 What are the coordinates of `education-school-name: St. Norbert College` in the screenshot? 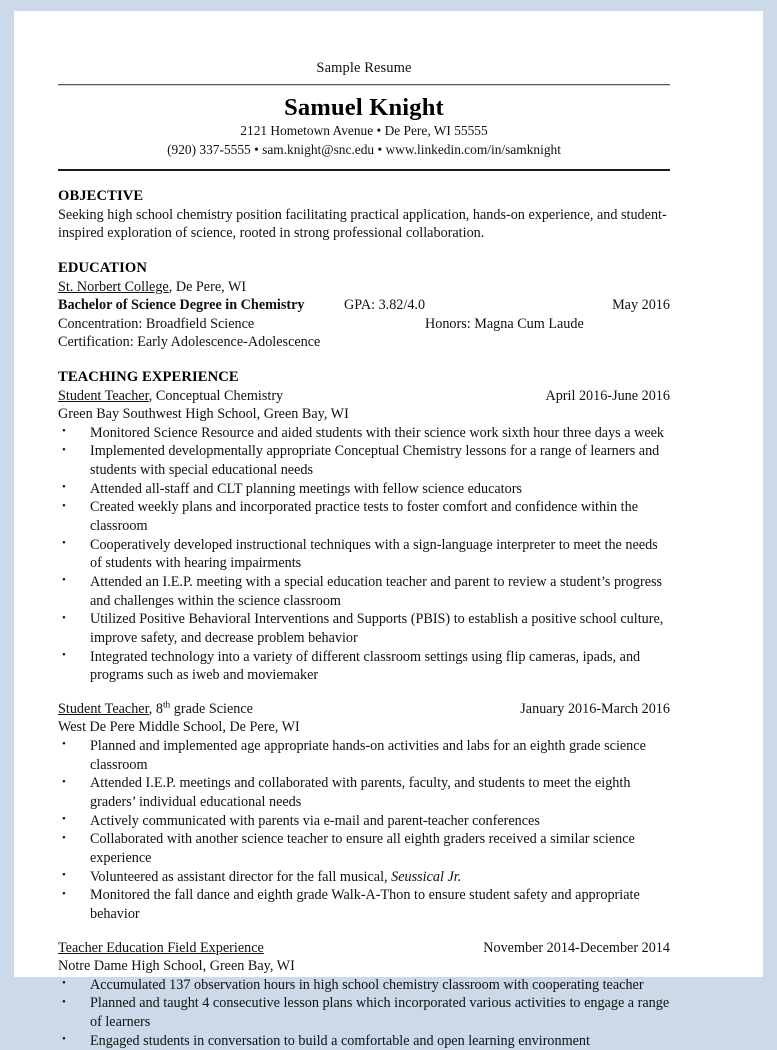 It's located at (113, 286).